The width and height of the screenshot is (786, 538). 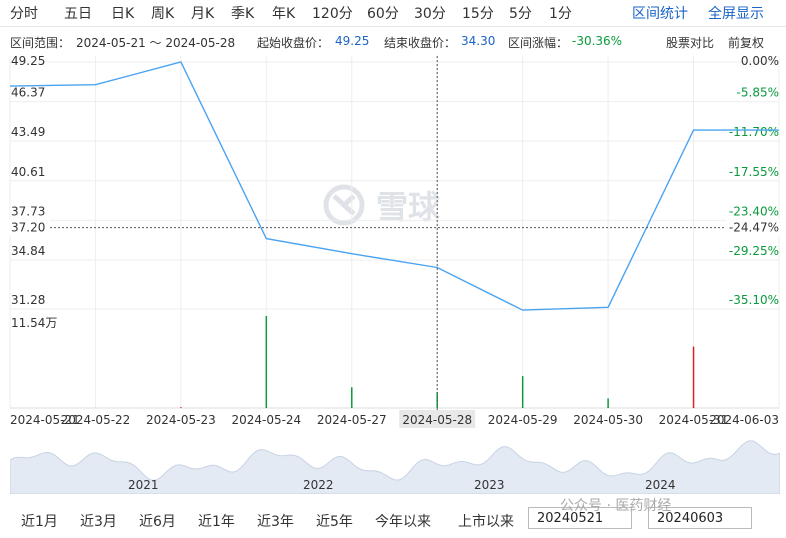 What do you see at coordinates (754, 211) in the screenshot?
I see `y-tick-label-pct: -23.40%` at bounding box center [754, 211].